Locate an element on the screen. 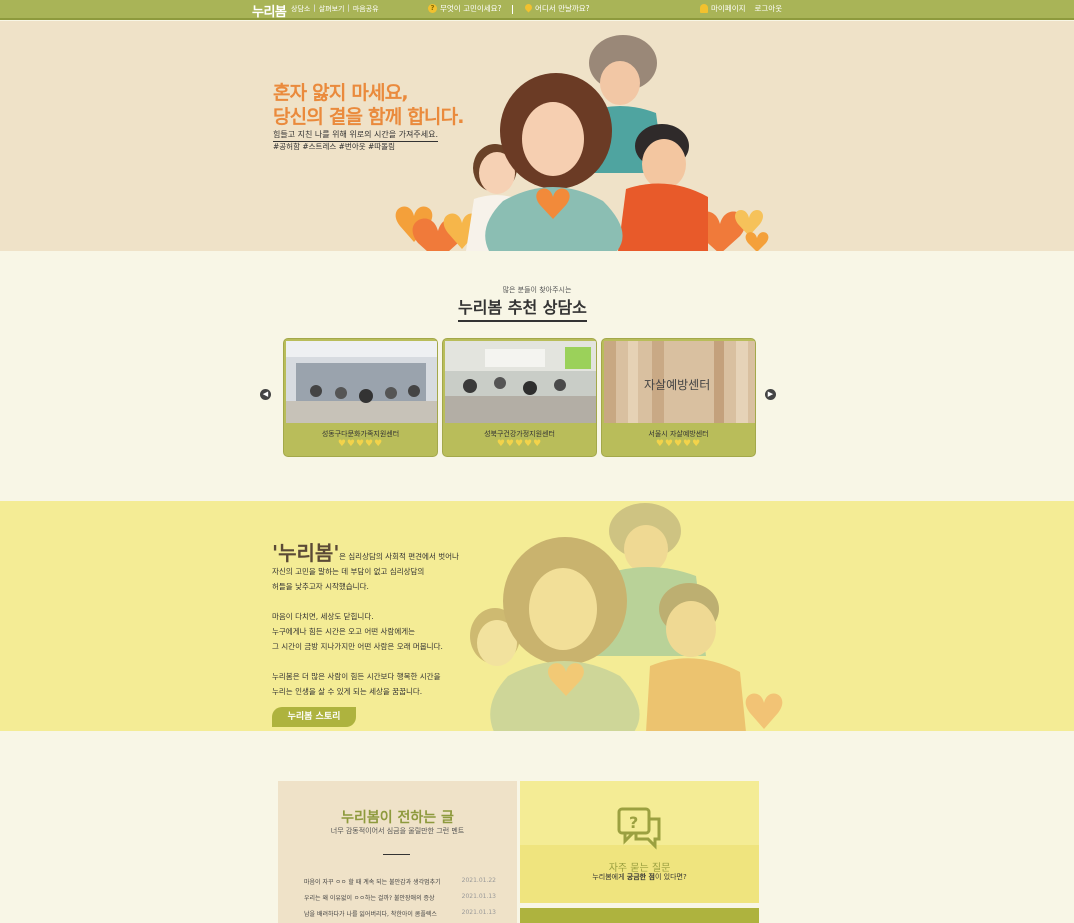 The width and height of the screenshot is (1074, 923). faq-panel: ? 자주 묻는 질문 누리봄에게 궁금한 점이 있다면? is located at coordinates (639, 842).